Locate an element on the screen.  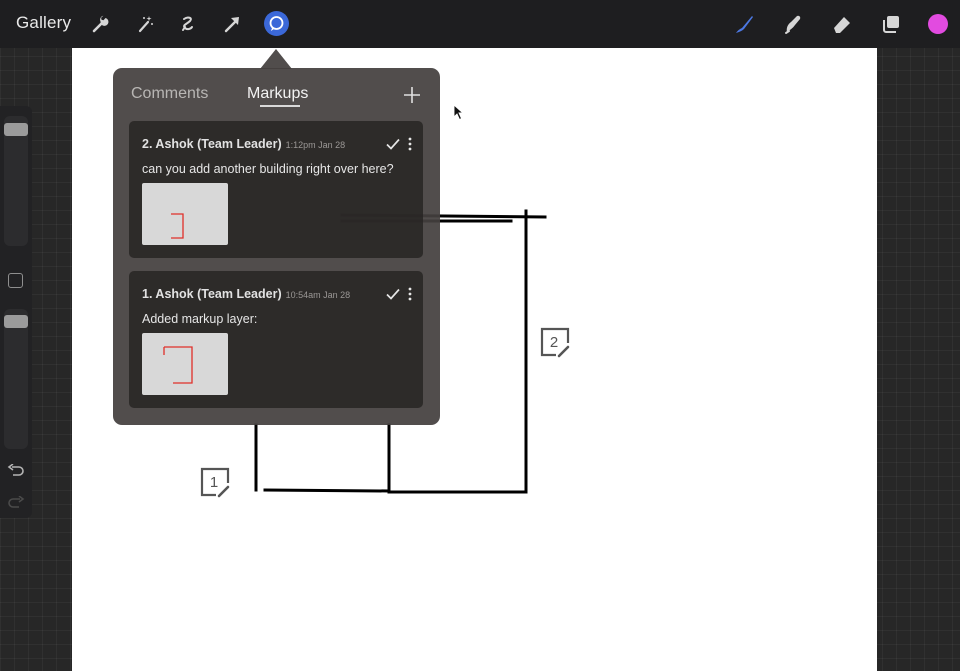
undo-icon is located at coordinates (16, 471).